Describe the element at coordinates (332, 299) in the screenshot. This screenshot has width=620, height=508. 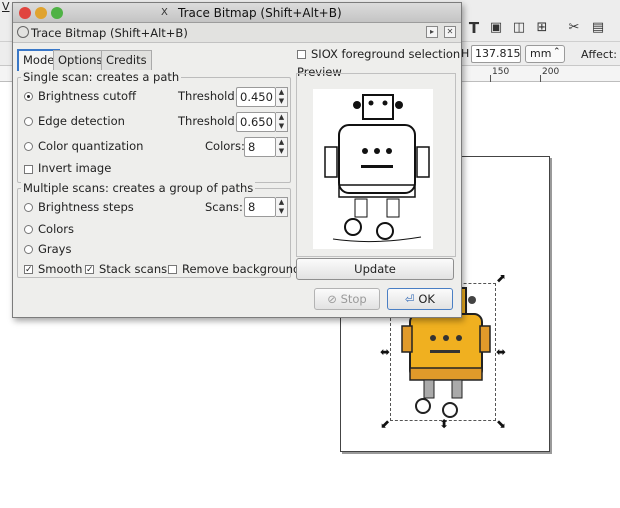
I see `stop-icon: ⊘` at that location.